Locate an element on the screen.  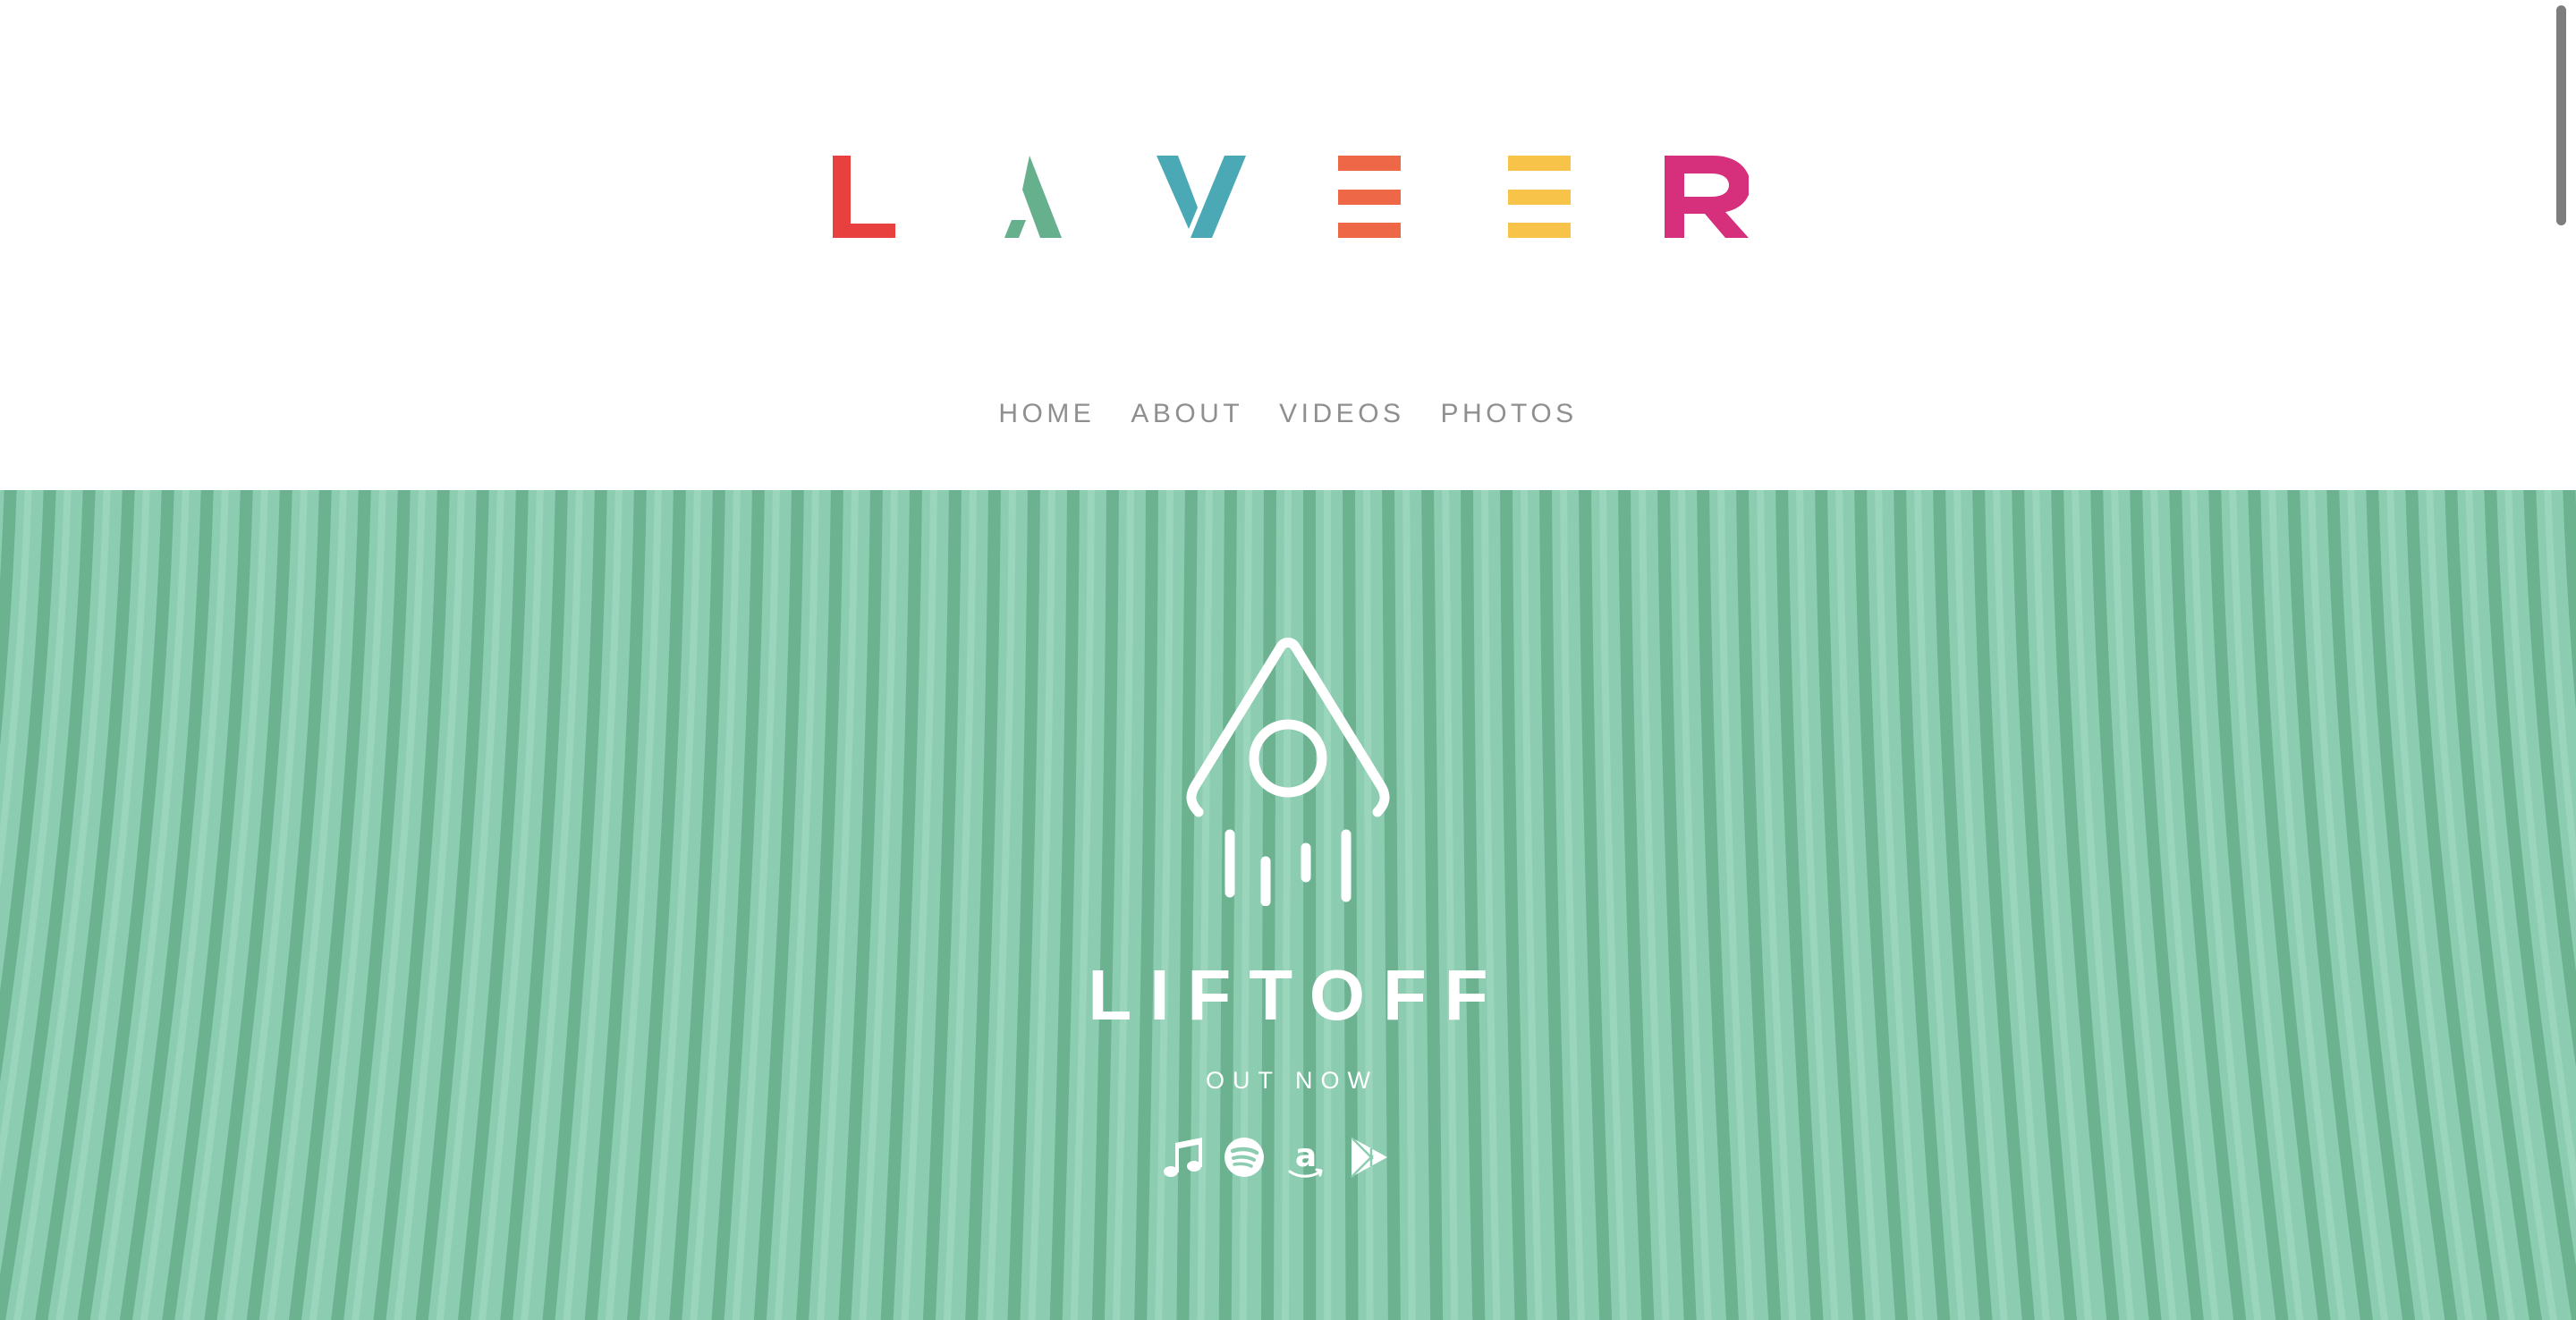
logo-e1-bottom is located at coordinates (1369, 230).